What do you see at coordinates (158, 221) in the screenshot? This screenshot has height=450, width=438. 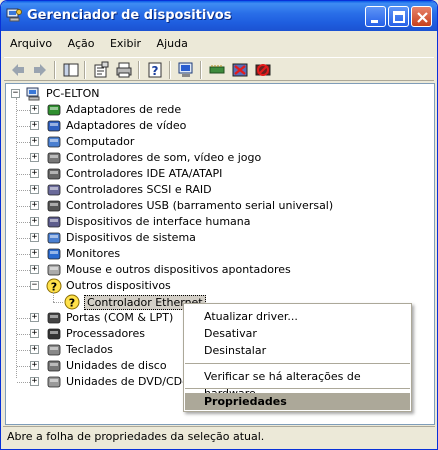 I see `tree-category-8: Dispositivos de interface humana` at bounding box center [158, 221].